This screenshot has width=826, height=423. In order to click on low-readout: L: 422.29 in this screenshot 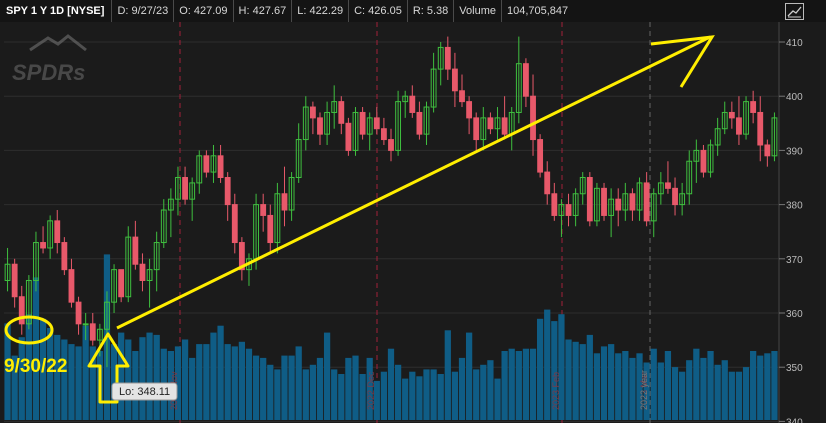, I will do `click(319, 11)`.